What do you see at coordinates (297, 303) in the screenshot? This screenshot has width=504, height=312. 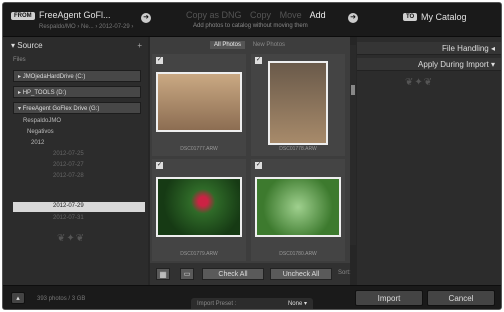 I see `preset-value: None ▾` at bounding box center [297, 303].